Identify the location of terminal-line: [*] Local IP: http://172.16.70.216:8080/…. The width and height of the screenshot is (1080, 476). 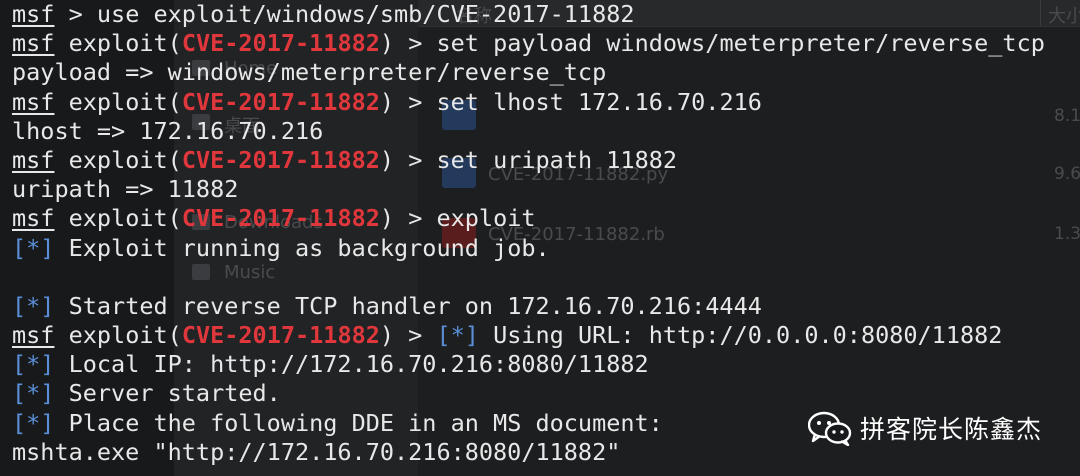
(546, 364).